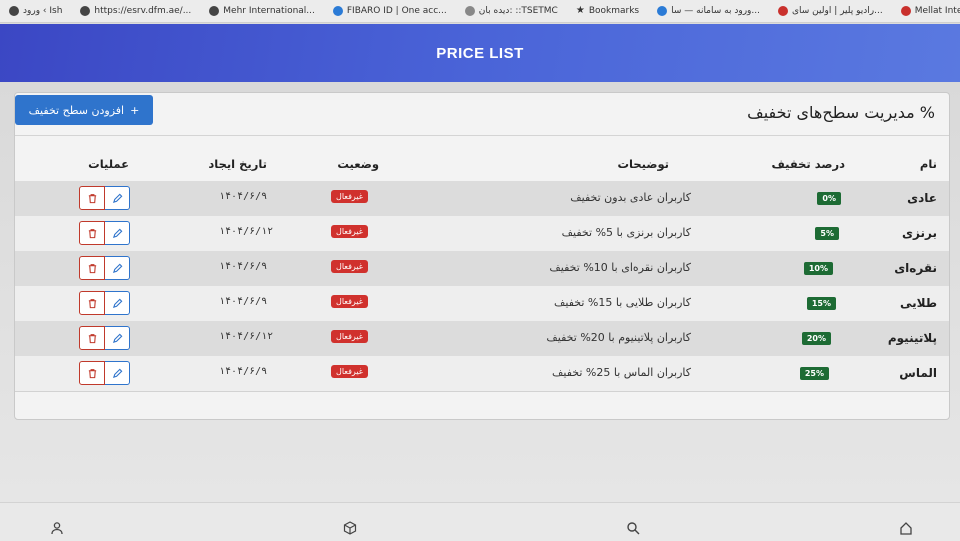 The image size is (960, 541). I want to click on search-icon, so click(633, 528).